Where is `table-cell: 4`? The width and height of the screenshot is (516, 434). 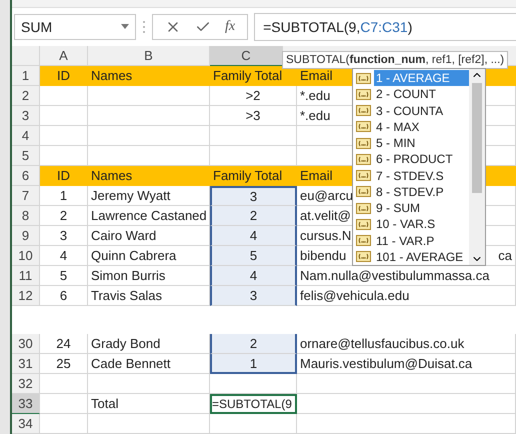
table-cell: 4 is located at coordinates (64, 256).